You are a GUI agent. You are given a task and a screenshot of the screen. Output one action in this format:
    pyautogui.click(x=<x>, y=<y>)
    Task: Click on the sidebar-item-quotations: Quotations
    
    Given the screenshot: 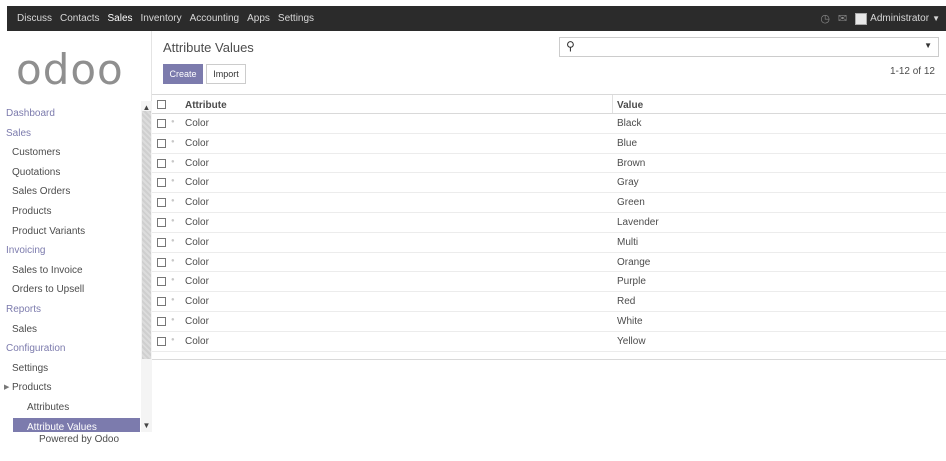 What is the action you would take?
    pyautogui.click(x=70, y=173)
    